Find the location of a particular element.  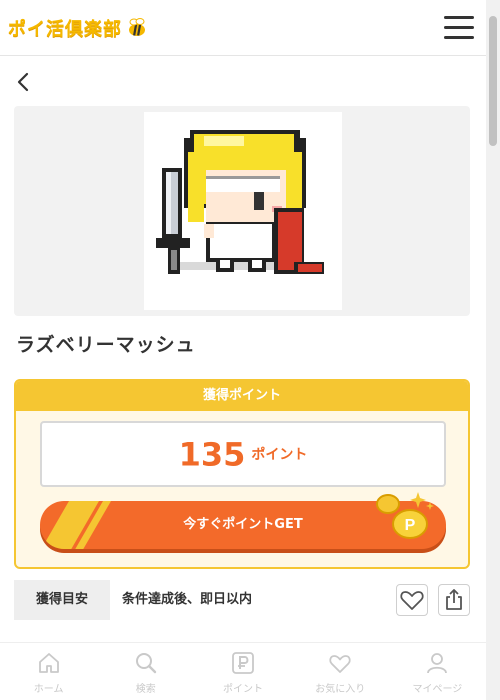

app-header: ポイ活倶楽部 is located at coordinates (243, 28).